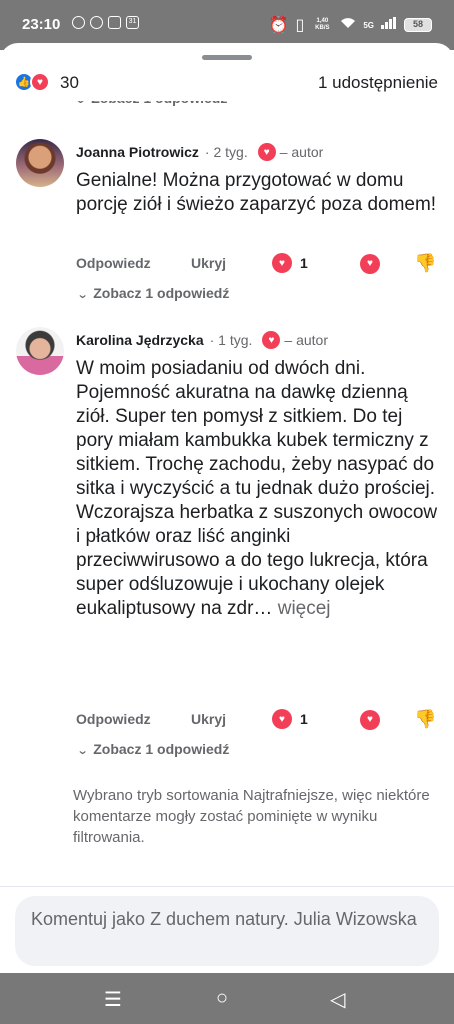 The width and height of the screenshot is (454, 1024). Describe the element at coordinates (378, 83) in the screenshot. I see `shares-count: 1 udostępnienie` at that location.